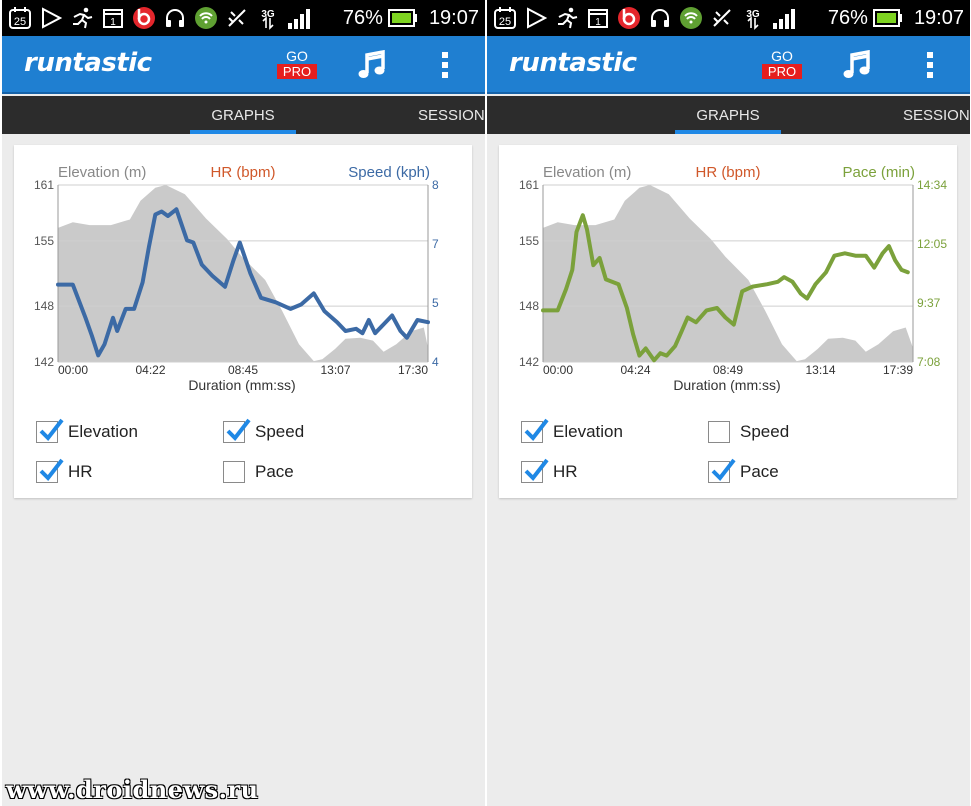 The height and width of the screenshot is (806, 971). I want to click on wifi-call-icon, so click(691, 18).